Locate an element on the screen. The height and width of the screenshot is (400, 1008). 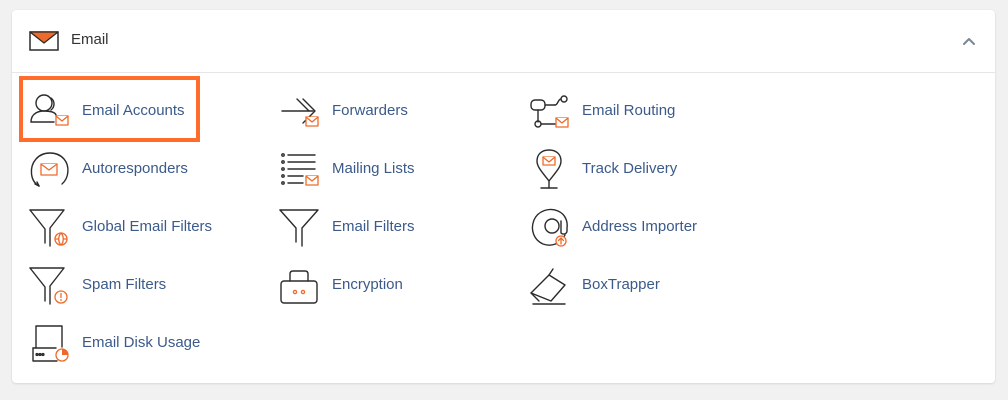
at-sign-icon is located at coordinates (549, 227).